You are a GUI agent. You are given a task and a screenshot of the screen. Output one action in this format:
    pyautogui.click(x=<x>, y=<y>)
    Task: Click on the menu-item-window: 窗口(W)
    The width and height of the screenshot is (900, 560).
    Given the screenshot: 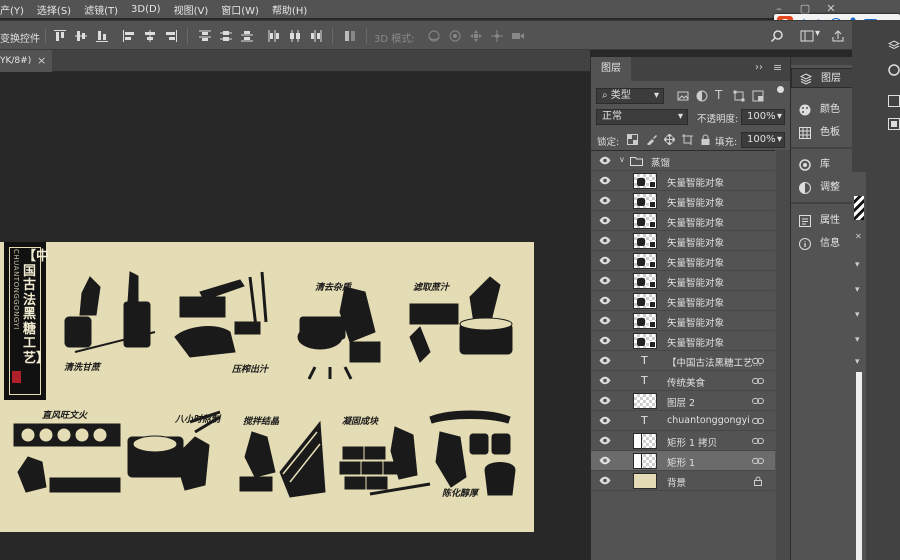 What is the action you would take?
    pyautogui.click(x=240, y=9)
    